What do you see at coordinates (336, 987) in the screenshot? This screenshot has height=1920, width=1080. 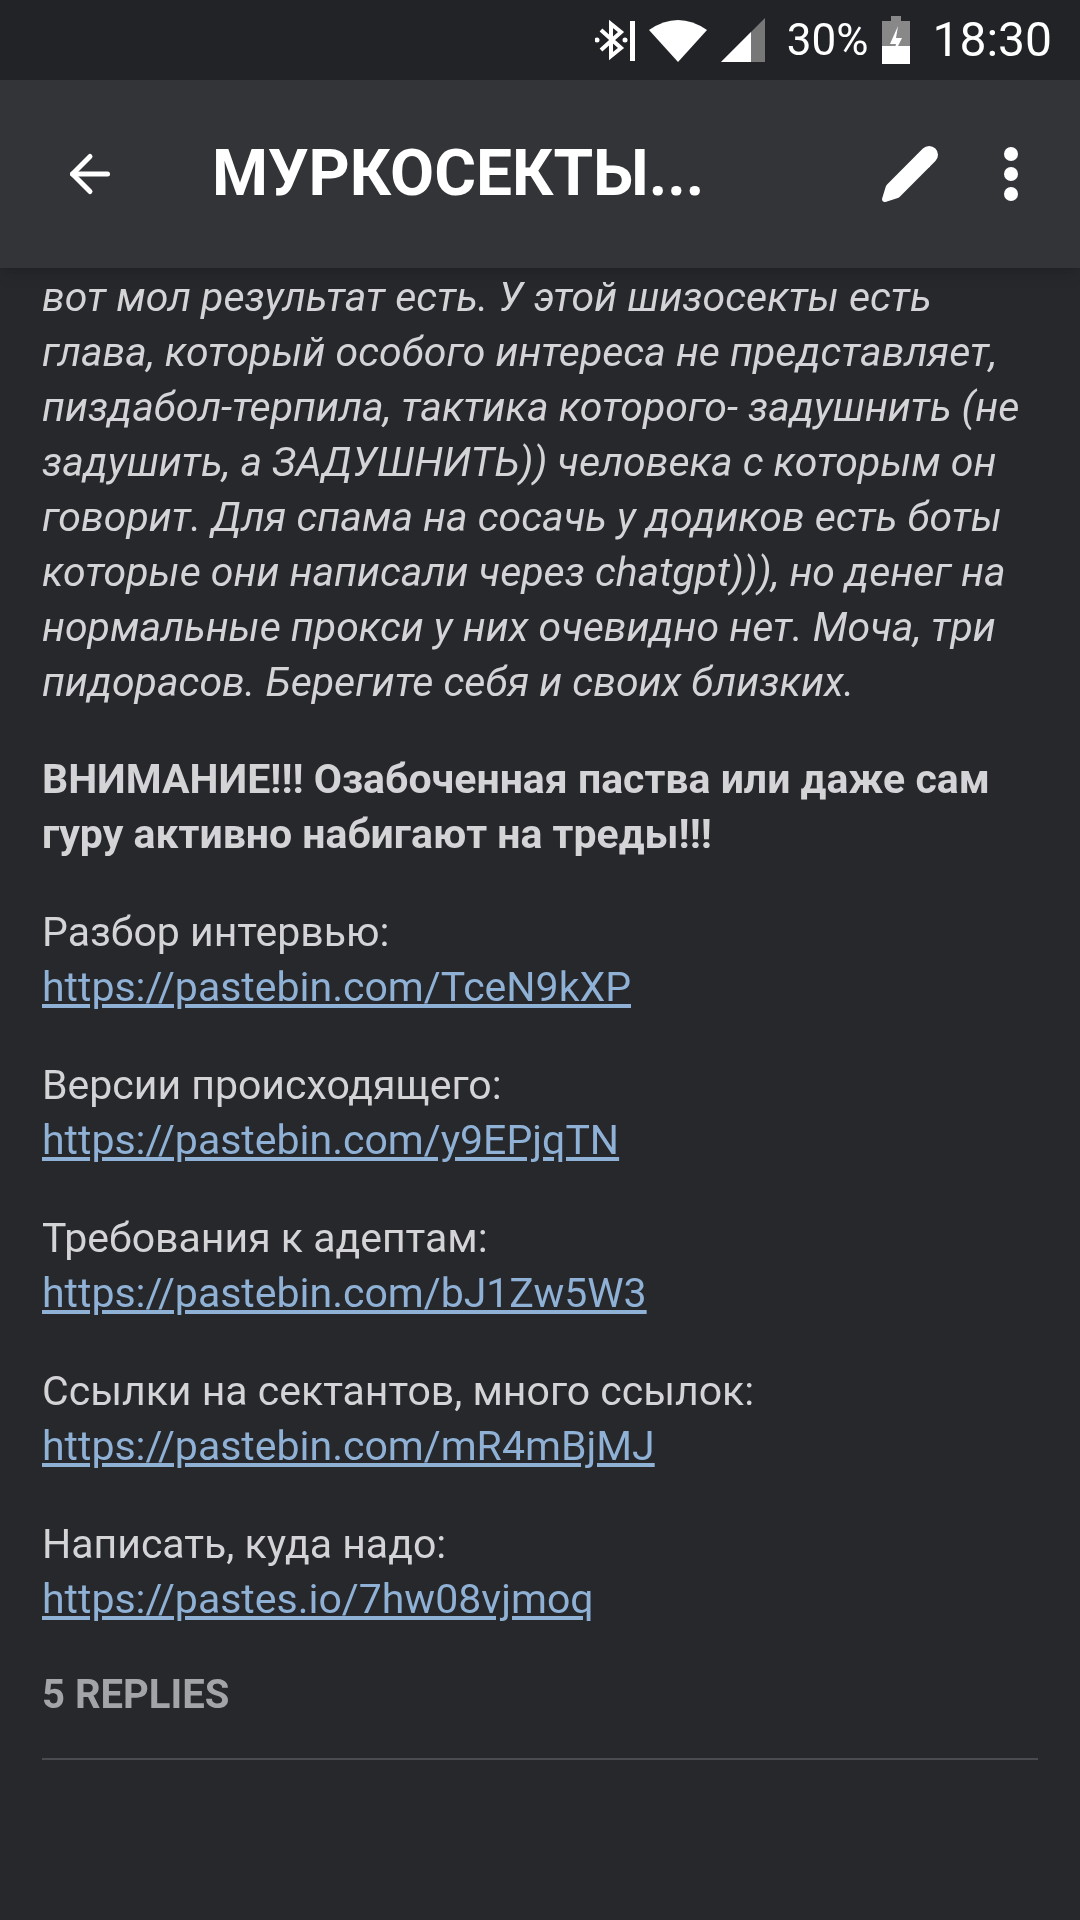 I see `pastebin-link: https://pastebin.com/TceN9kXP` at bounding box center [336, 987].